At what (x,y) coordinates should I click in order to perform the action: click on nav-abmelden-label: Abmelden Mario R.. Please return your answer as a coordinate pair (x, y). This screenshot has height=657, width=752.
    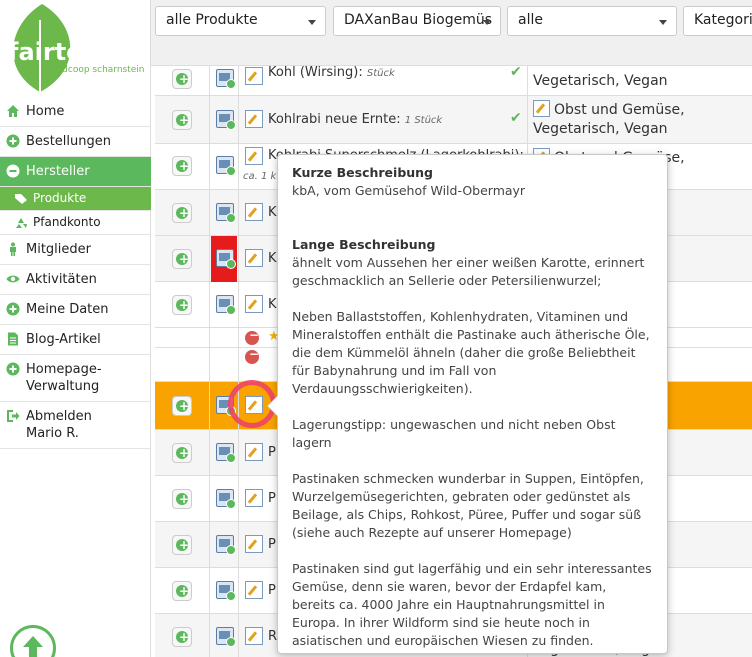
    Looking at the image, I should click on (59, 425).